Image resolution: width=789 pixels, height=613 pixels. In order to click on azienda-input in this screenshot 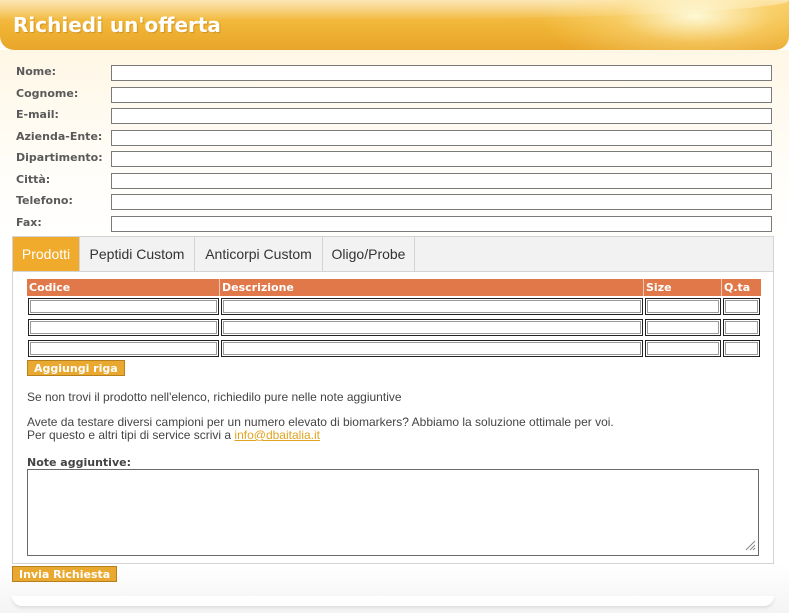, I will do `click(441, 138)`.